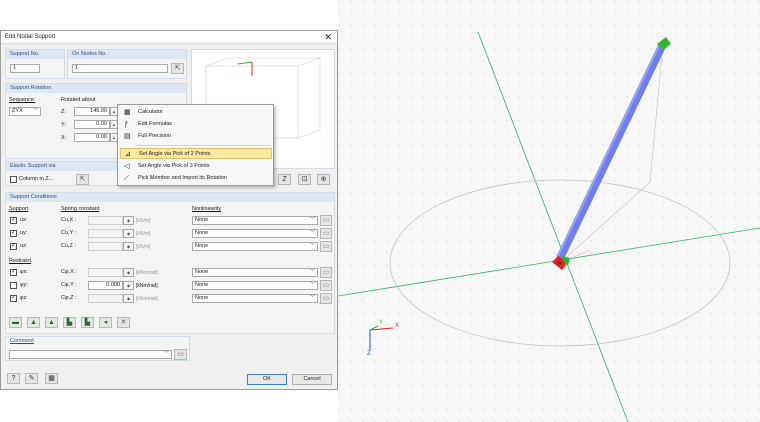 The width and height of the screenshot is (760, 422). I want to click on restraint-phiz-label: φz:, so click(24, 298).